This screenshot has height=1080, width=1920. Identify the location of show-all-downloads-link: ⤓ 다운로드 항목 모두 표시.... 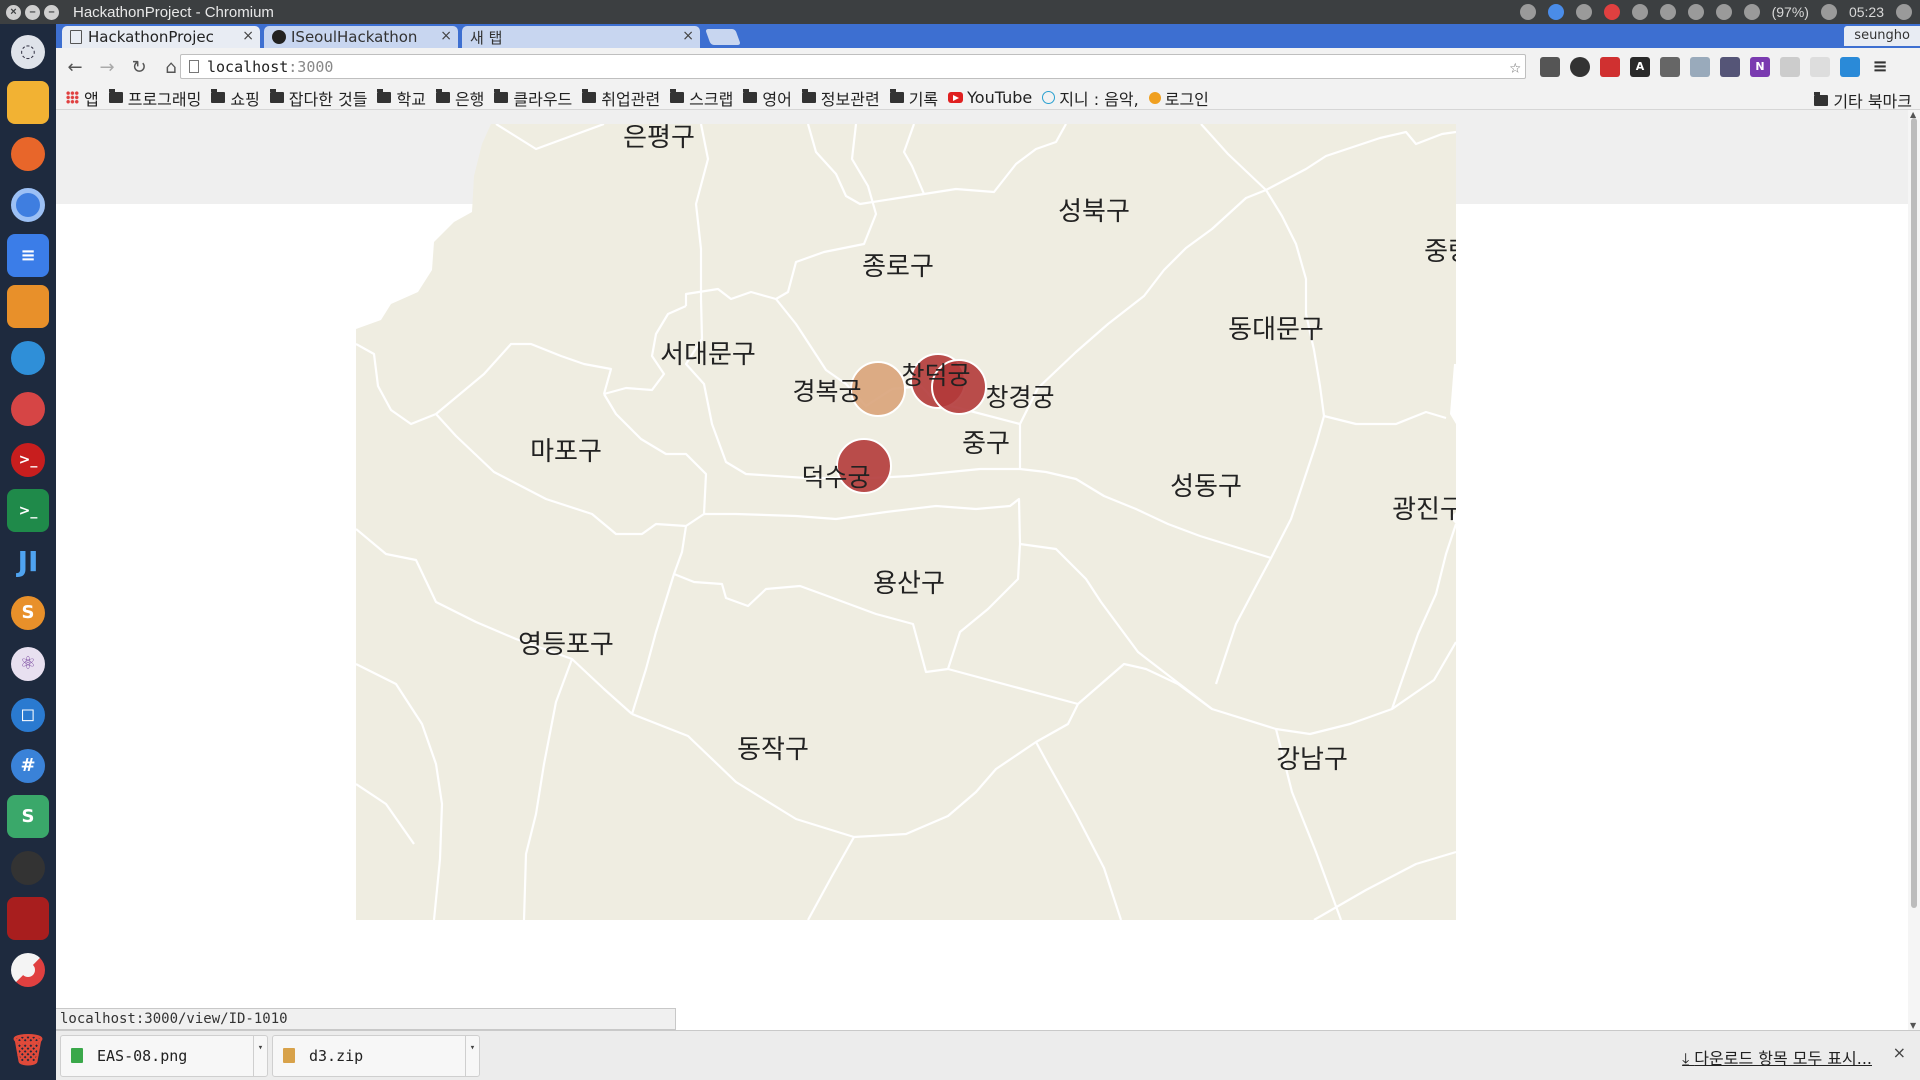
(1777, 1057).